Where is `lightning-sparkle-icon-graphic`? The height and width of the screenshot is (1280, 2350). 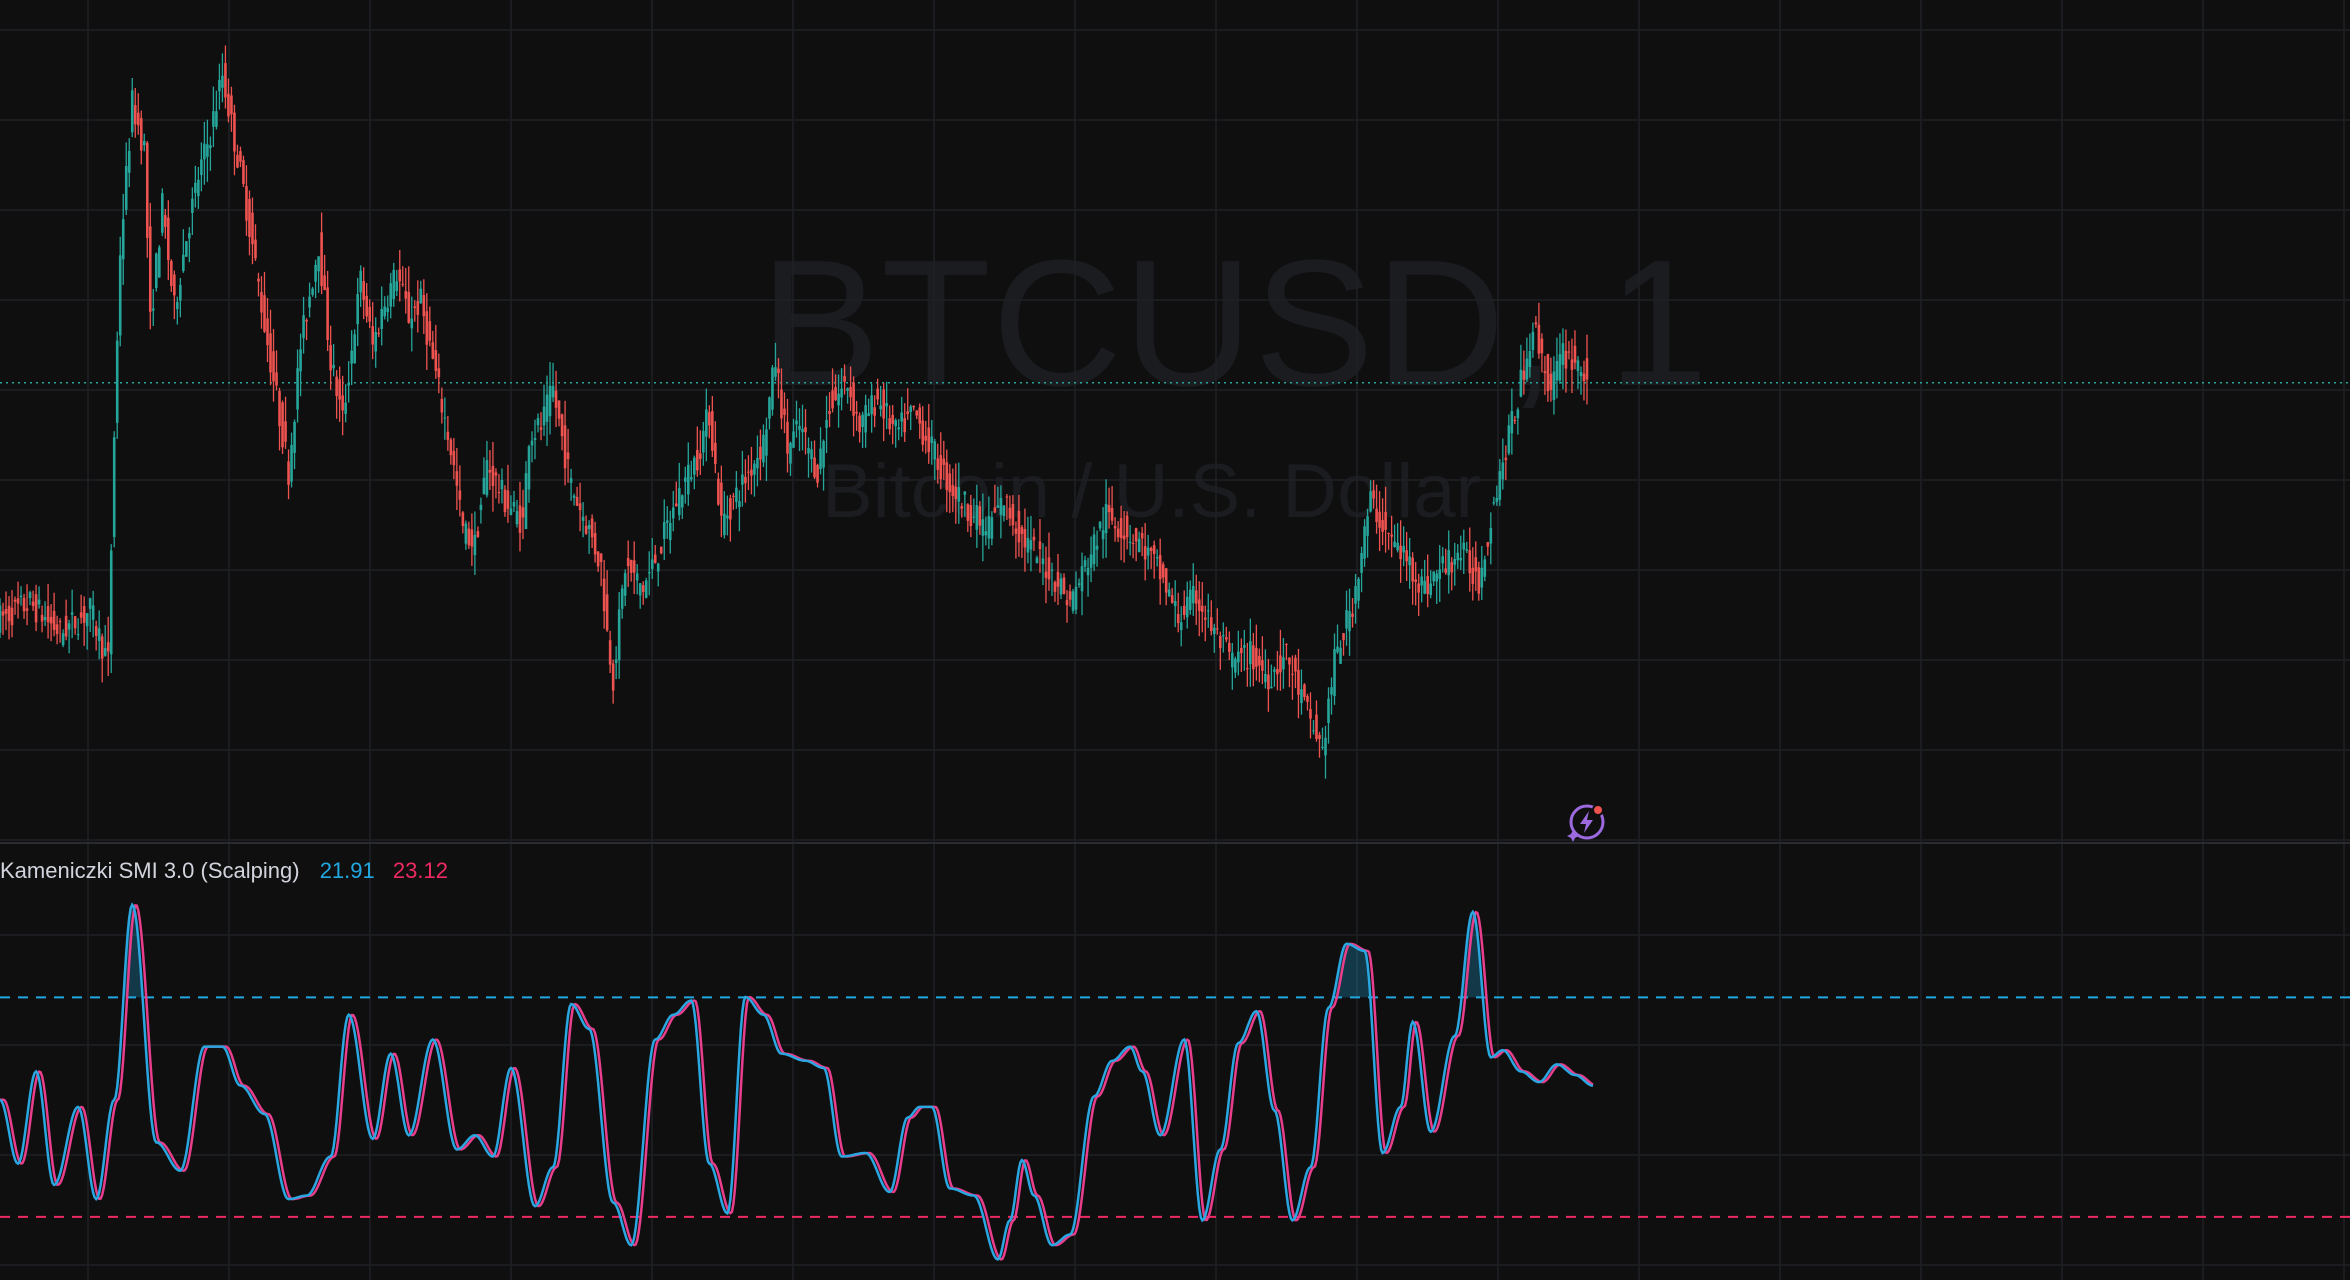
lightning-sparkle-icon-graphic is located at coordinates (1586, 823).